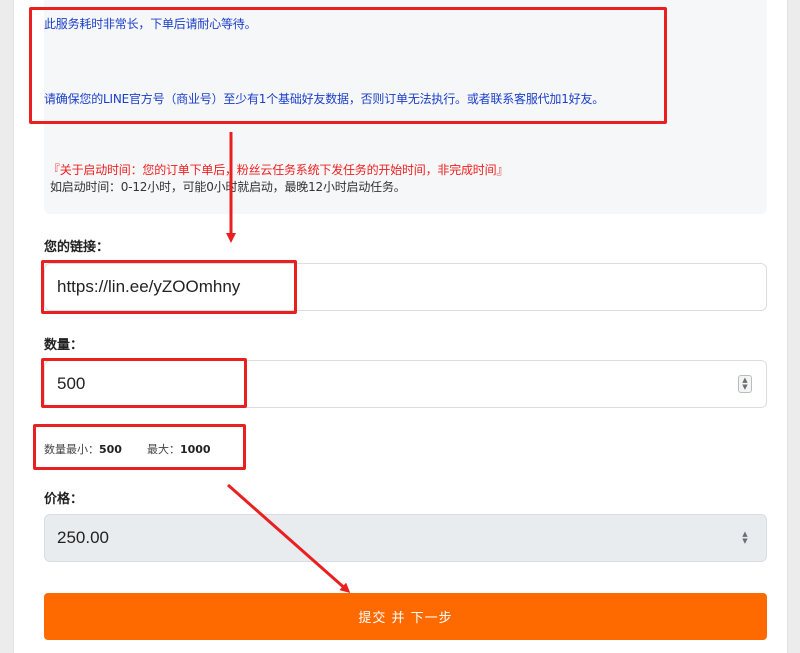 This screenshot has width=800, height=653. What do you see at coordinates (745, 384) in the screenshot?
I see `quantity-stepper-icon: ▲ ▼` at bounding box center [745, 384].